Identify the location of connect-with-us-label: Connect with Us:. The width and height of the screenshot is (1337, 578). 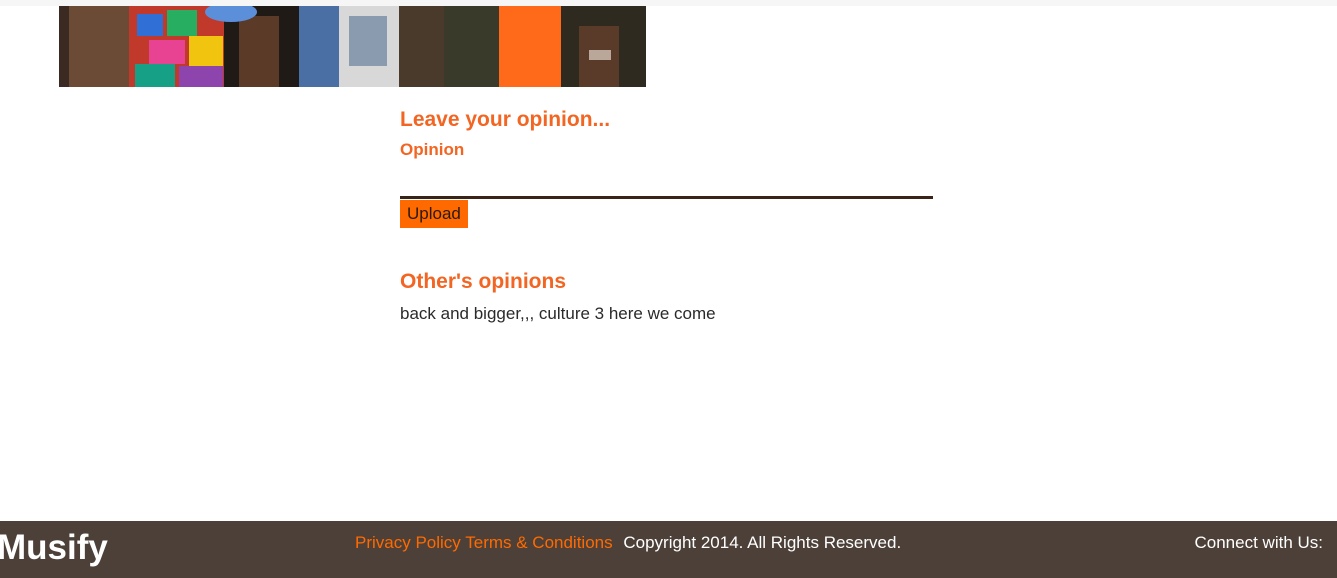
(1259, 542).